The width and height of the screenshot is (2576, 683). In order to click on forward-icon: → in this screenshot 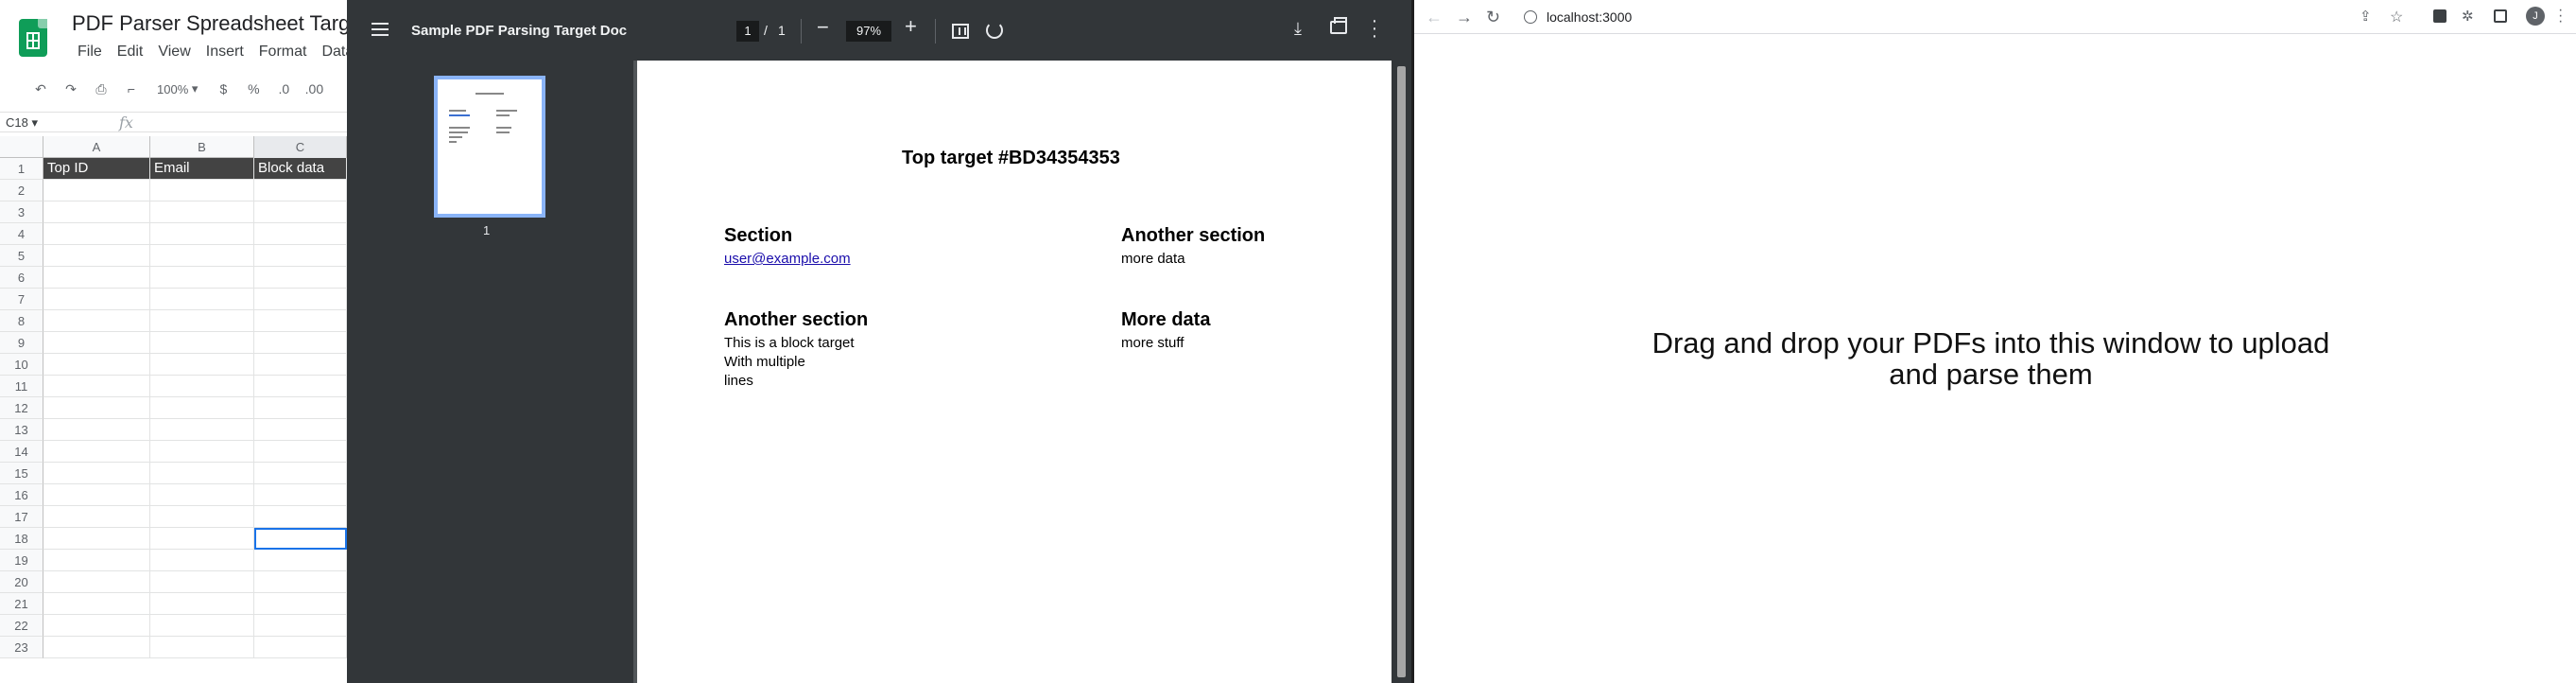, I will do `click(1465, 17)`.